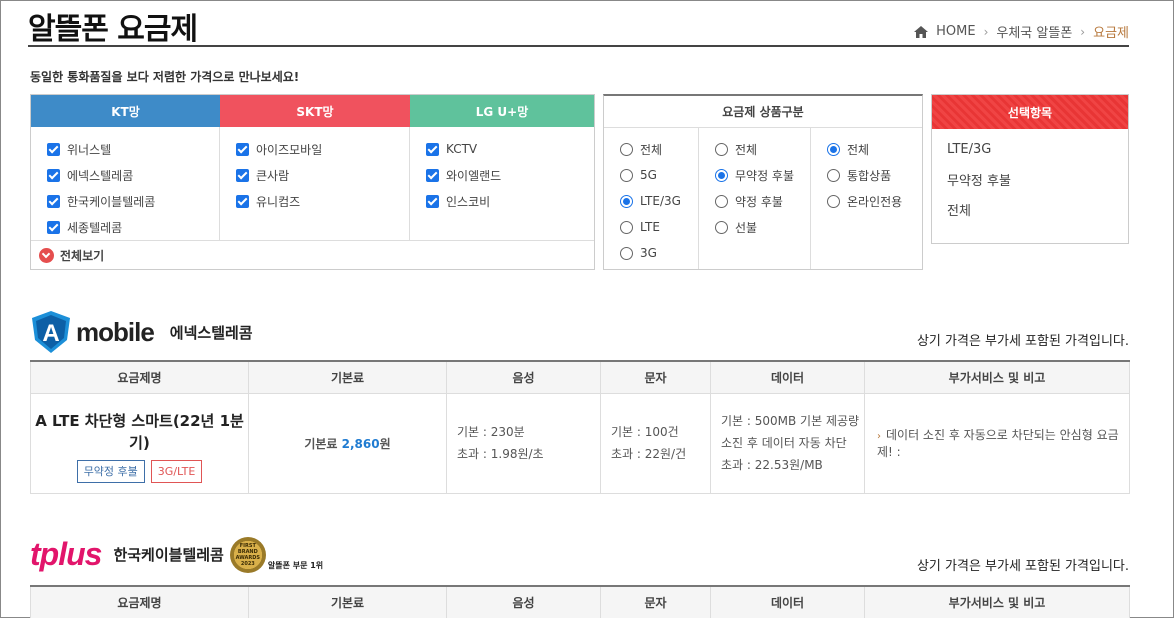 This screenshot has height=618, width=1174. Describe the element at coordinates (133, 175) in the screenshot. I see `carrier-checkbox-item: 에넥스텔레콤` at that location.